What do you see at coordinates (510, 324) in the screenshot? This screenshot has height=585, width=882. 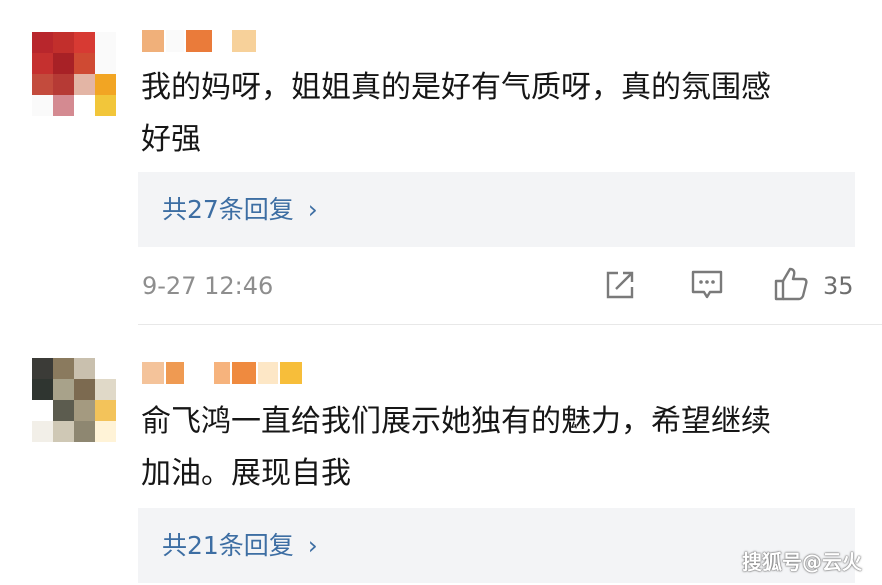 I see `divider` at bounding box center [510, 324].